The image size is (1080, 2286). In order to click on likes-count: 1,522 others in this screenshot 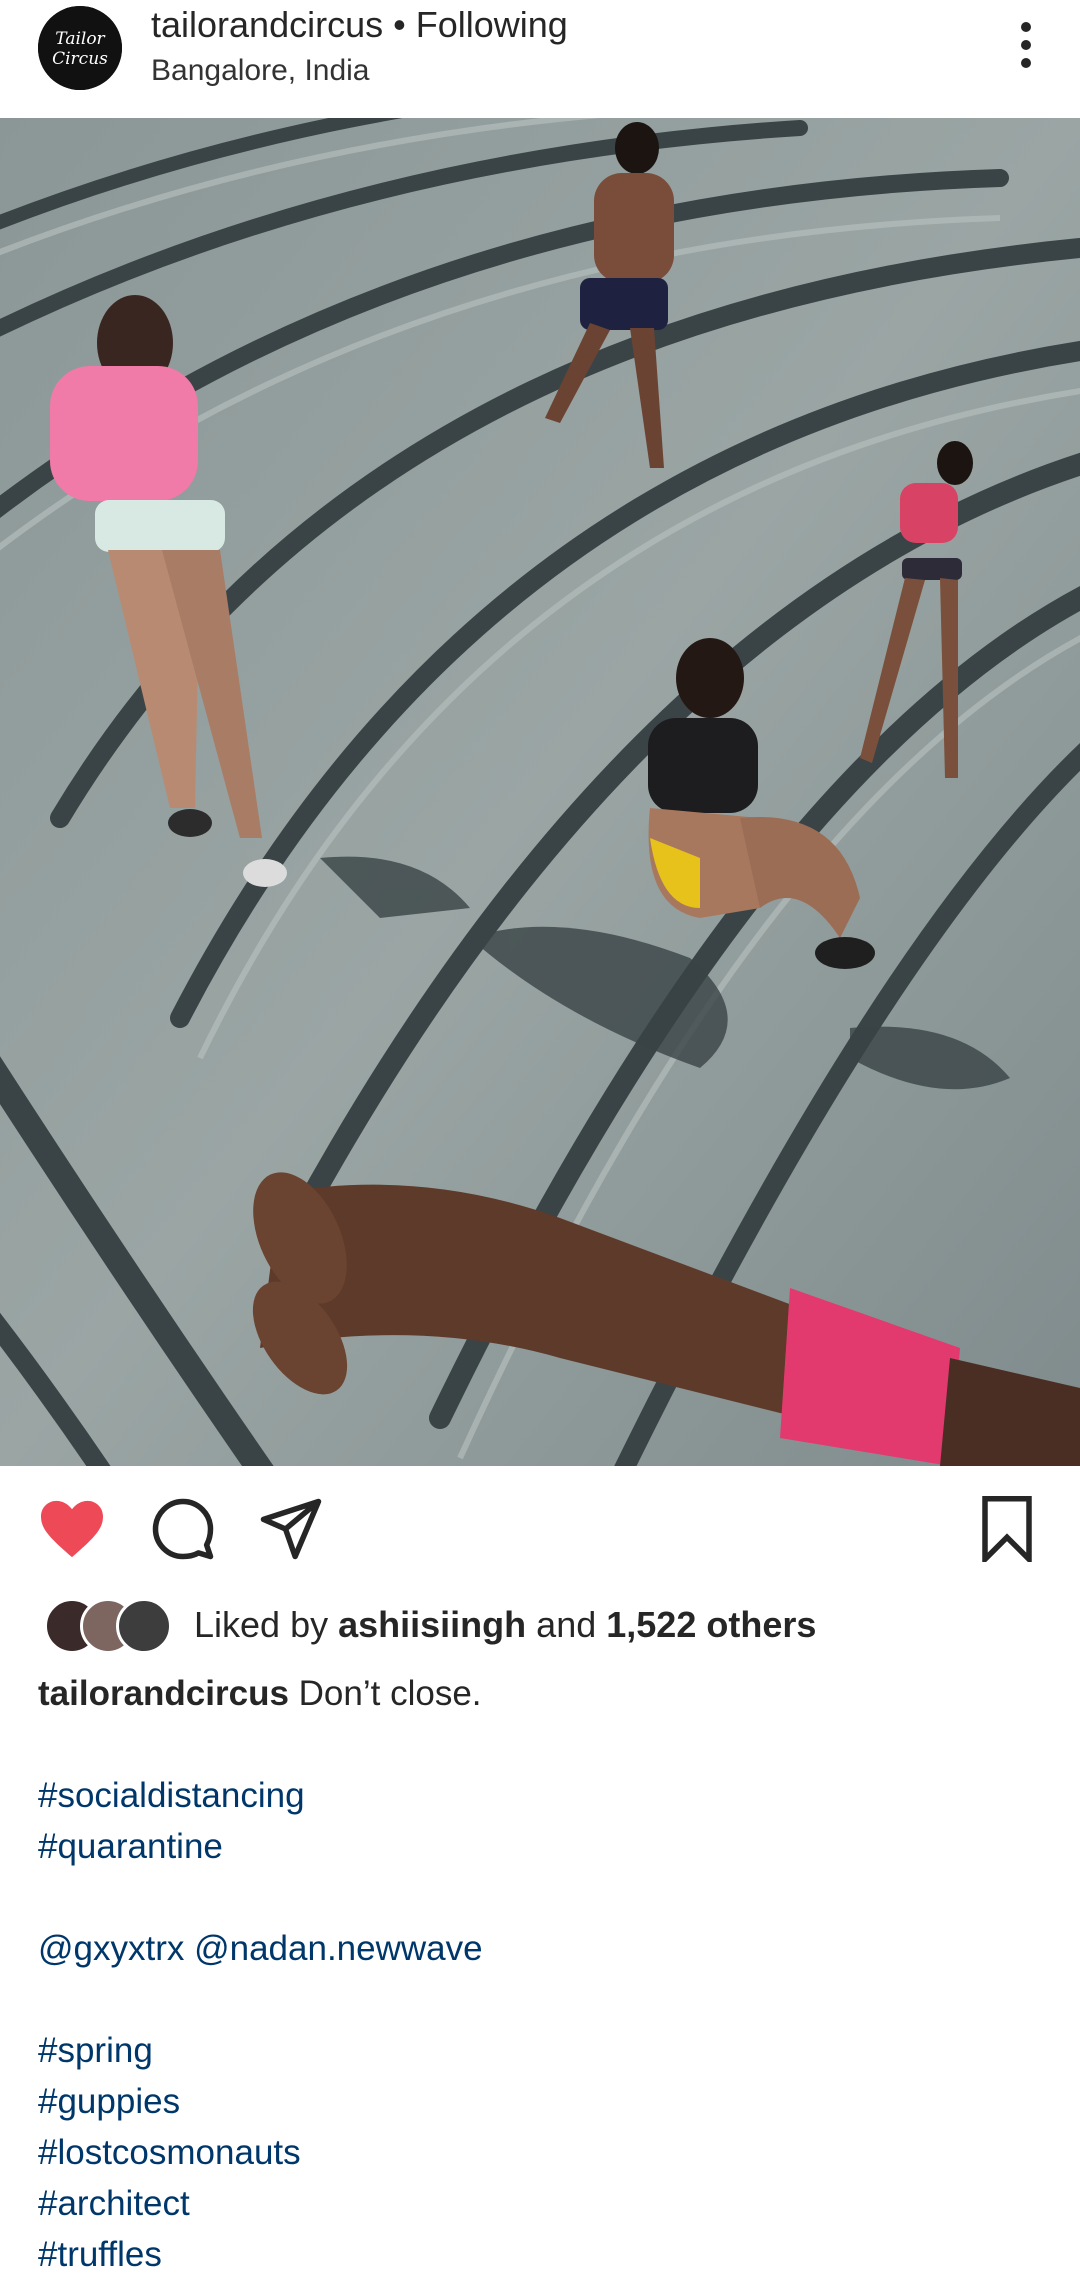, I will do `click(711, 1624)`.